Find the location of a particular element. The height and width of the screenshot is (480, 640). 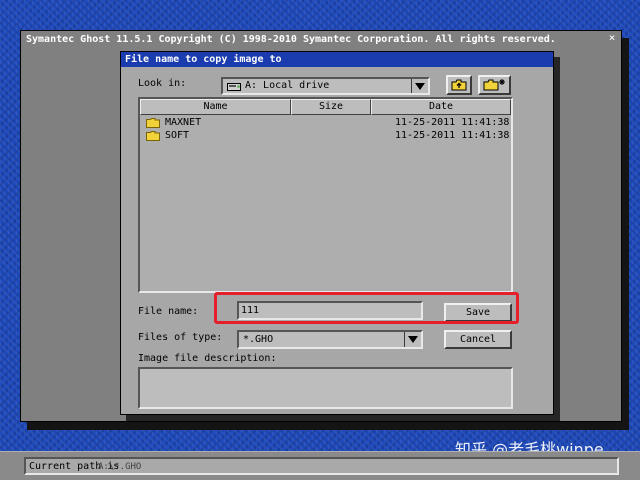

look-in-dropdown: A: Local drive is located at coordinates (325, 86).